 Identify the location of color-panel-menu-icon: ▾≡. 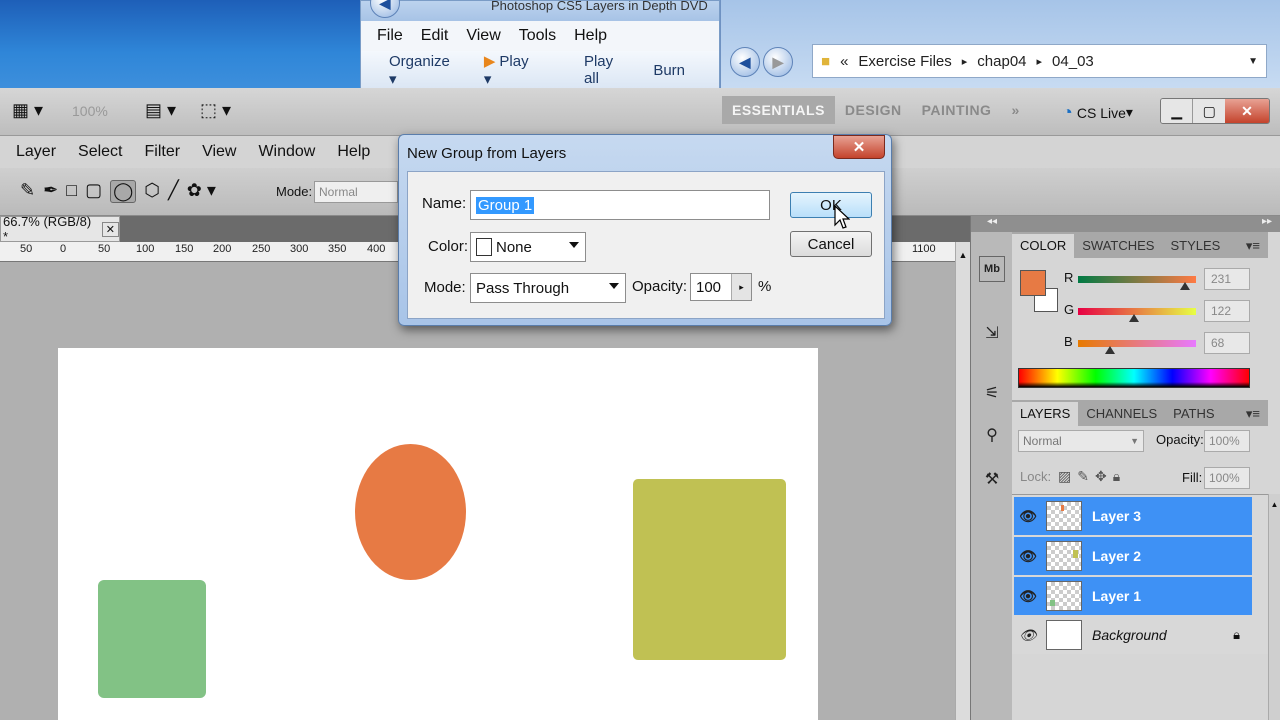
(1253, 246).